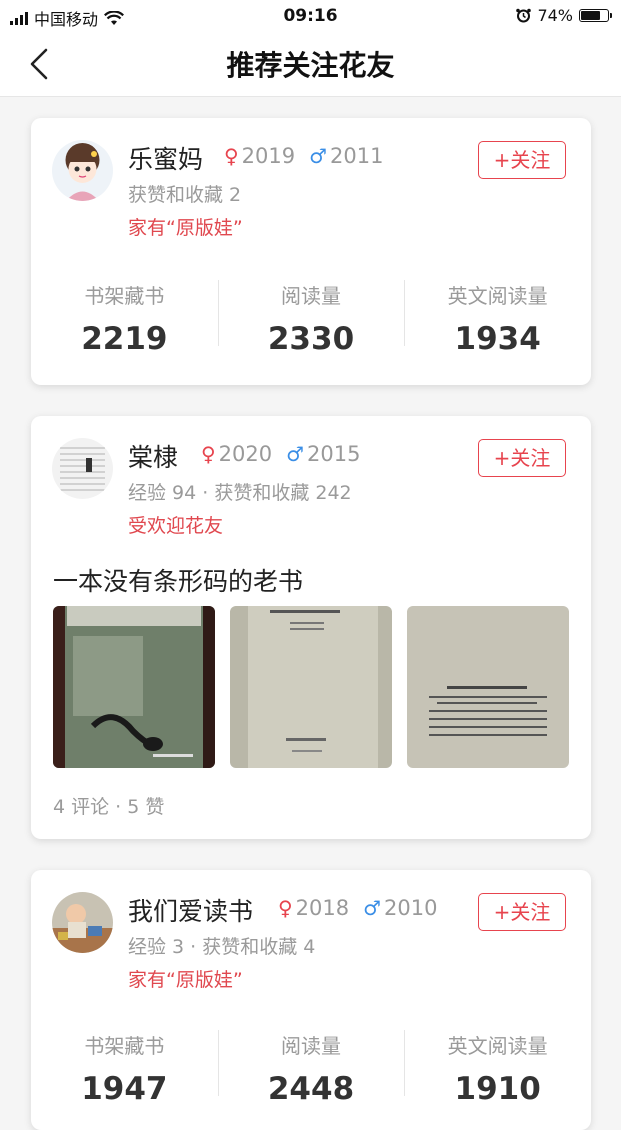  What do you see at coordinates (323, 454) in the screenshot?
I see `boy-year: ♂ 2015` at bounding box center [323, 454].